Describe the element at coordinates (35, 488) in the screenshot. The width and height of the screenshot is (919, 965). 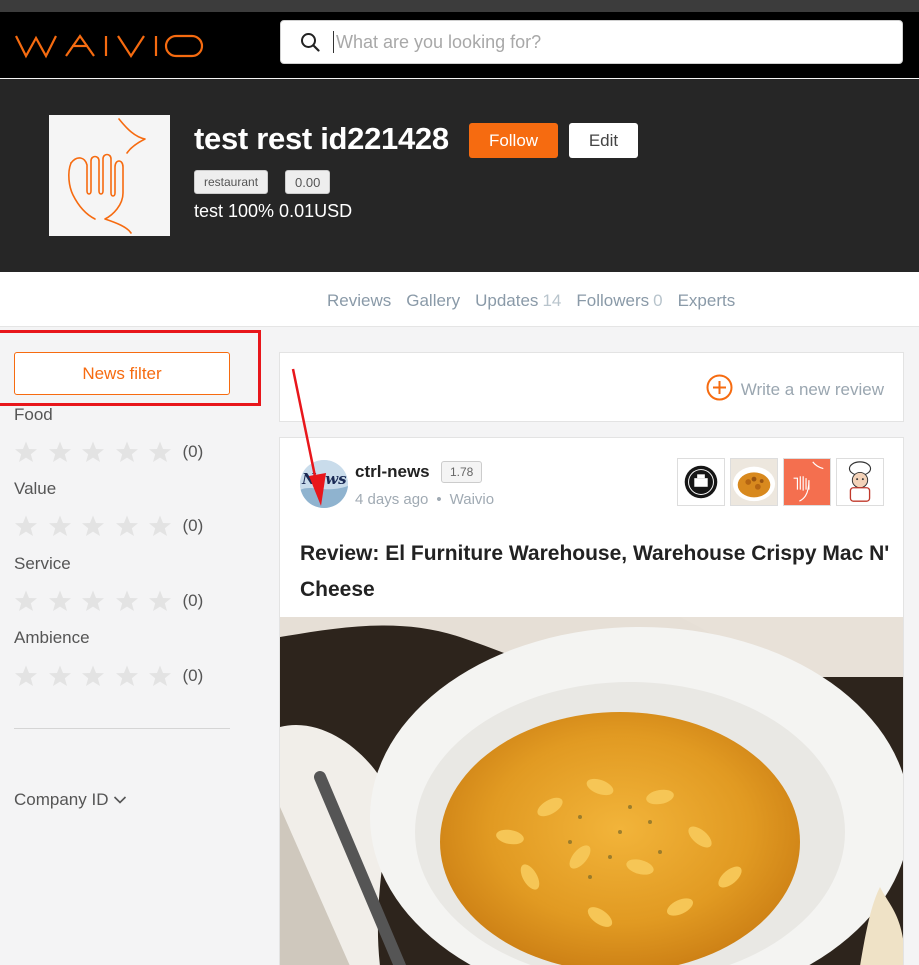
I see `rating-label-value: Value` at that location.